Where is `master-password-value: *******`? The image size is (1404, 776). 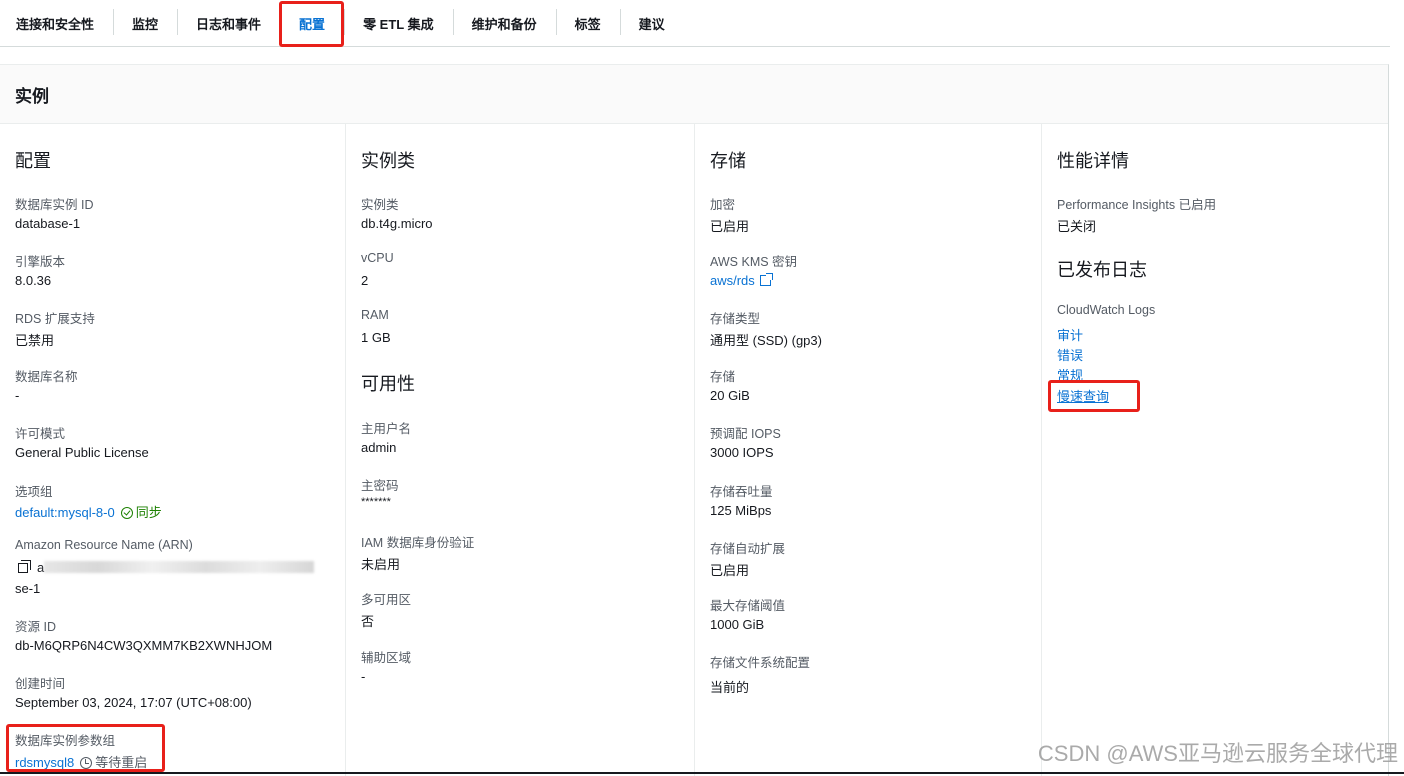 master-password-value: ******* is located at coordinates (376, 502).